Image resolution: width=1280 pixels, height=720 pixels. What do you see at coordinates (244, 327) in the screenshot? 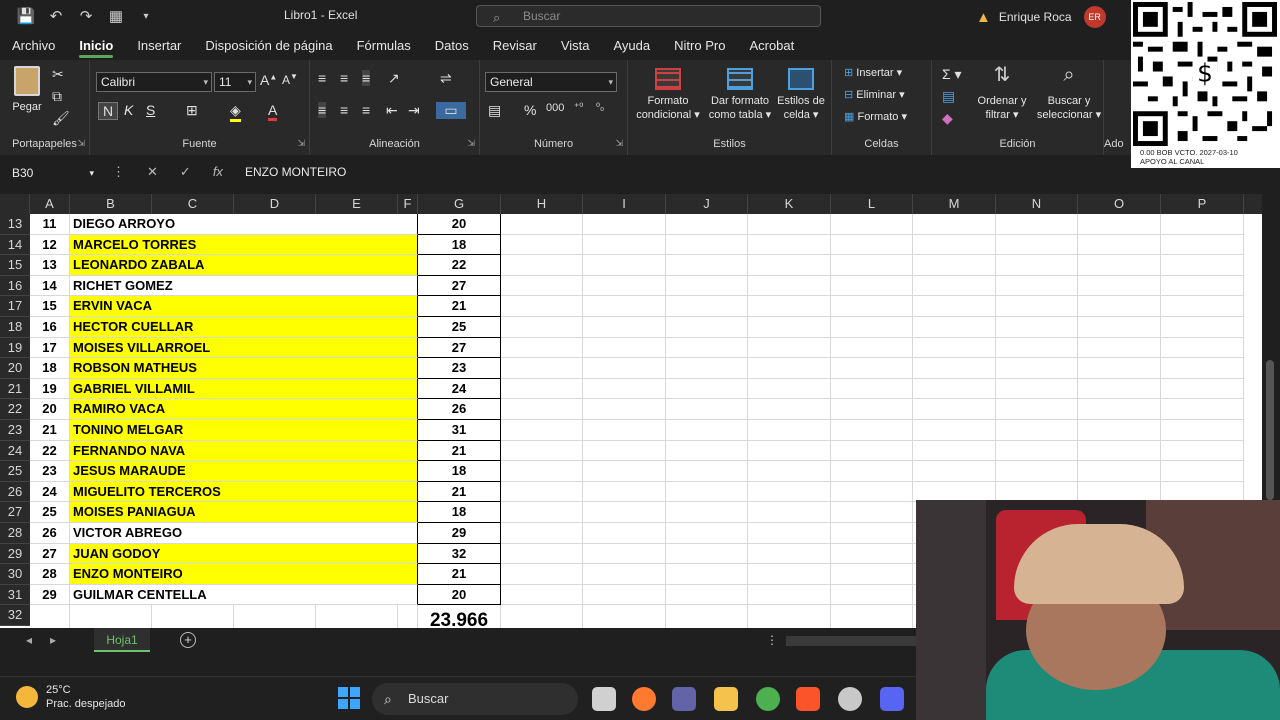
I see `cell-name: HECTOR CUELLAR` at bounding box center [244, 327].